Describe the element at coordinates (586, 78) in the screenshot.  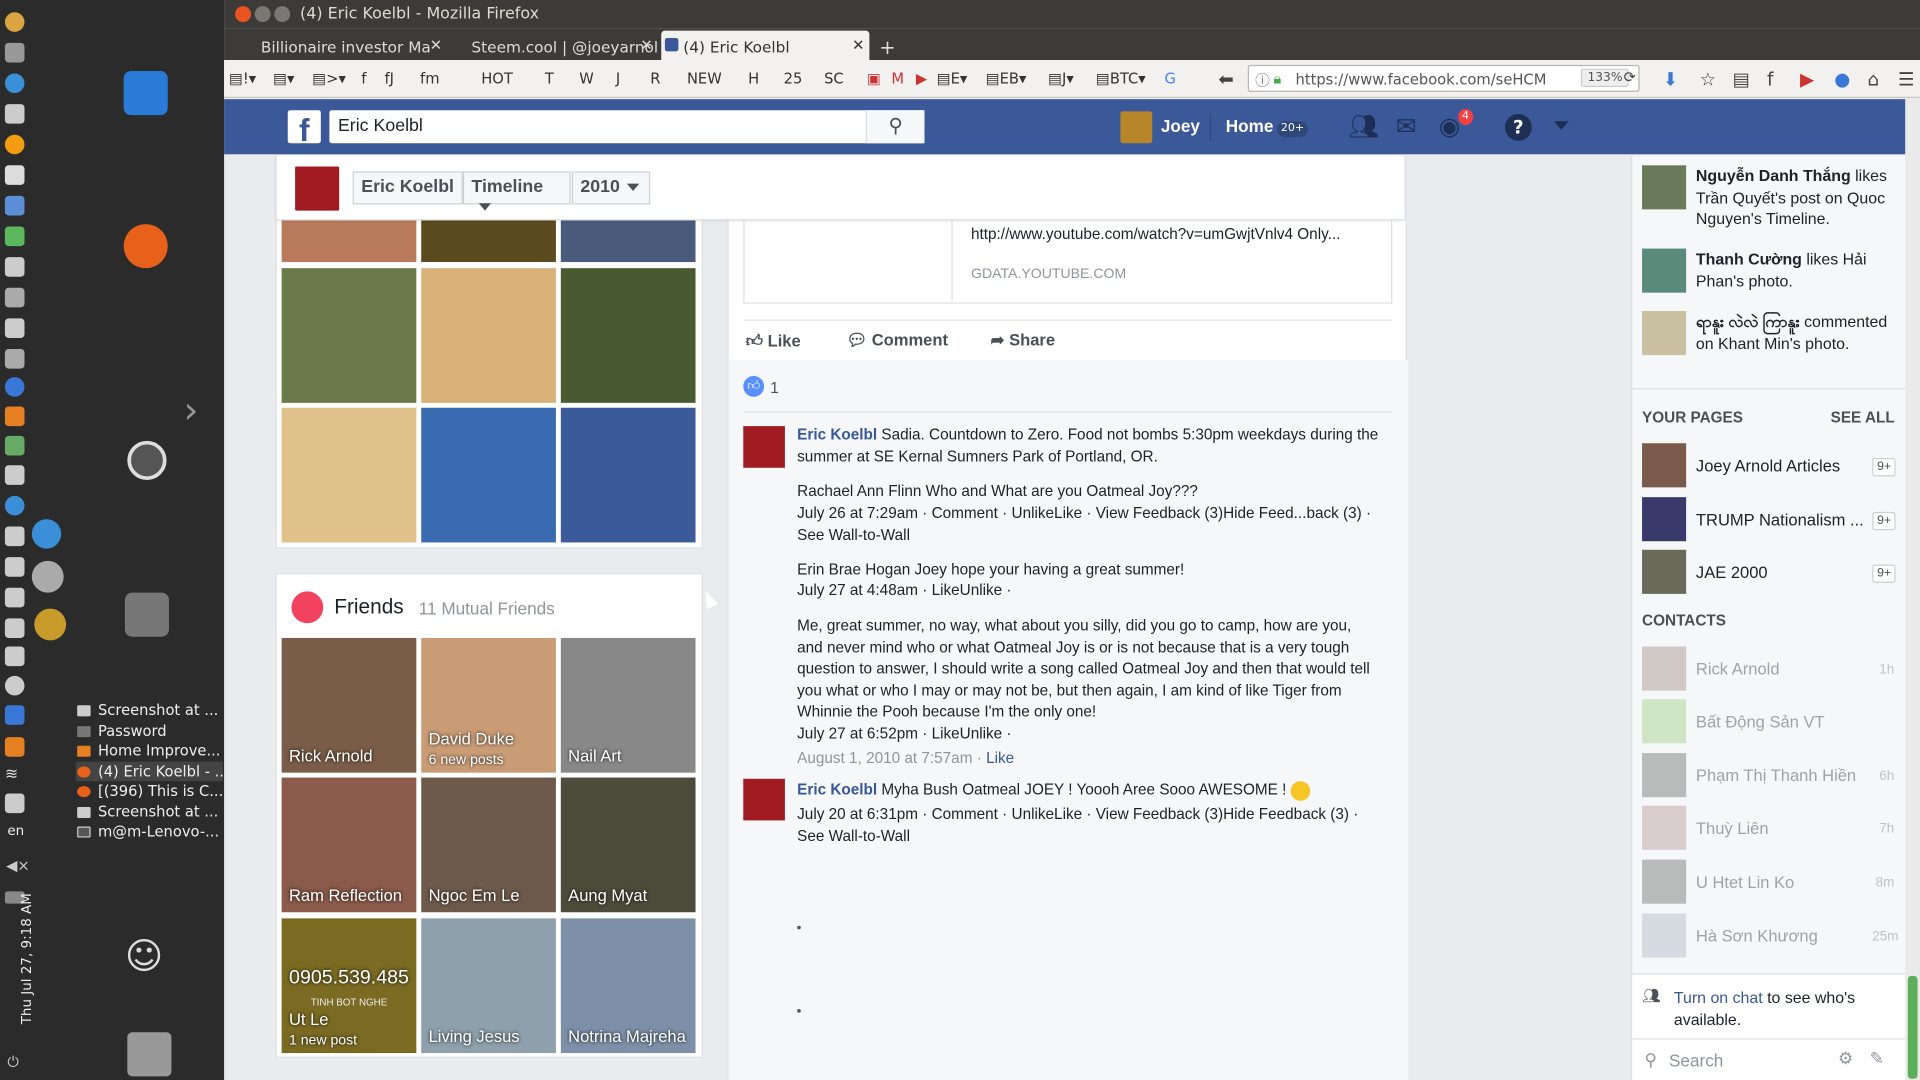
I see `bookmark-item: W` at that location.